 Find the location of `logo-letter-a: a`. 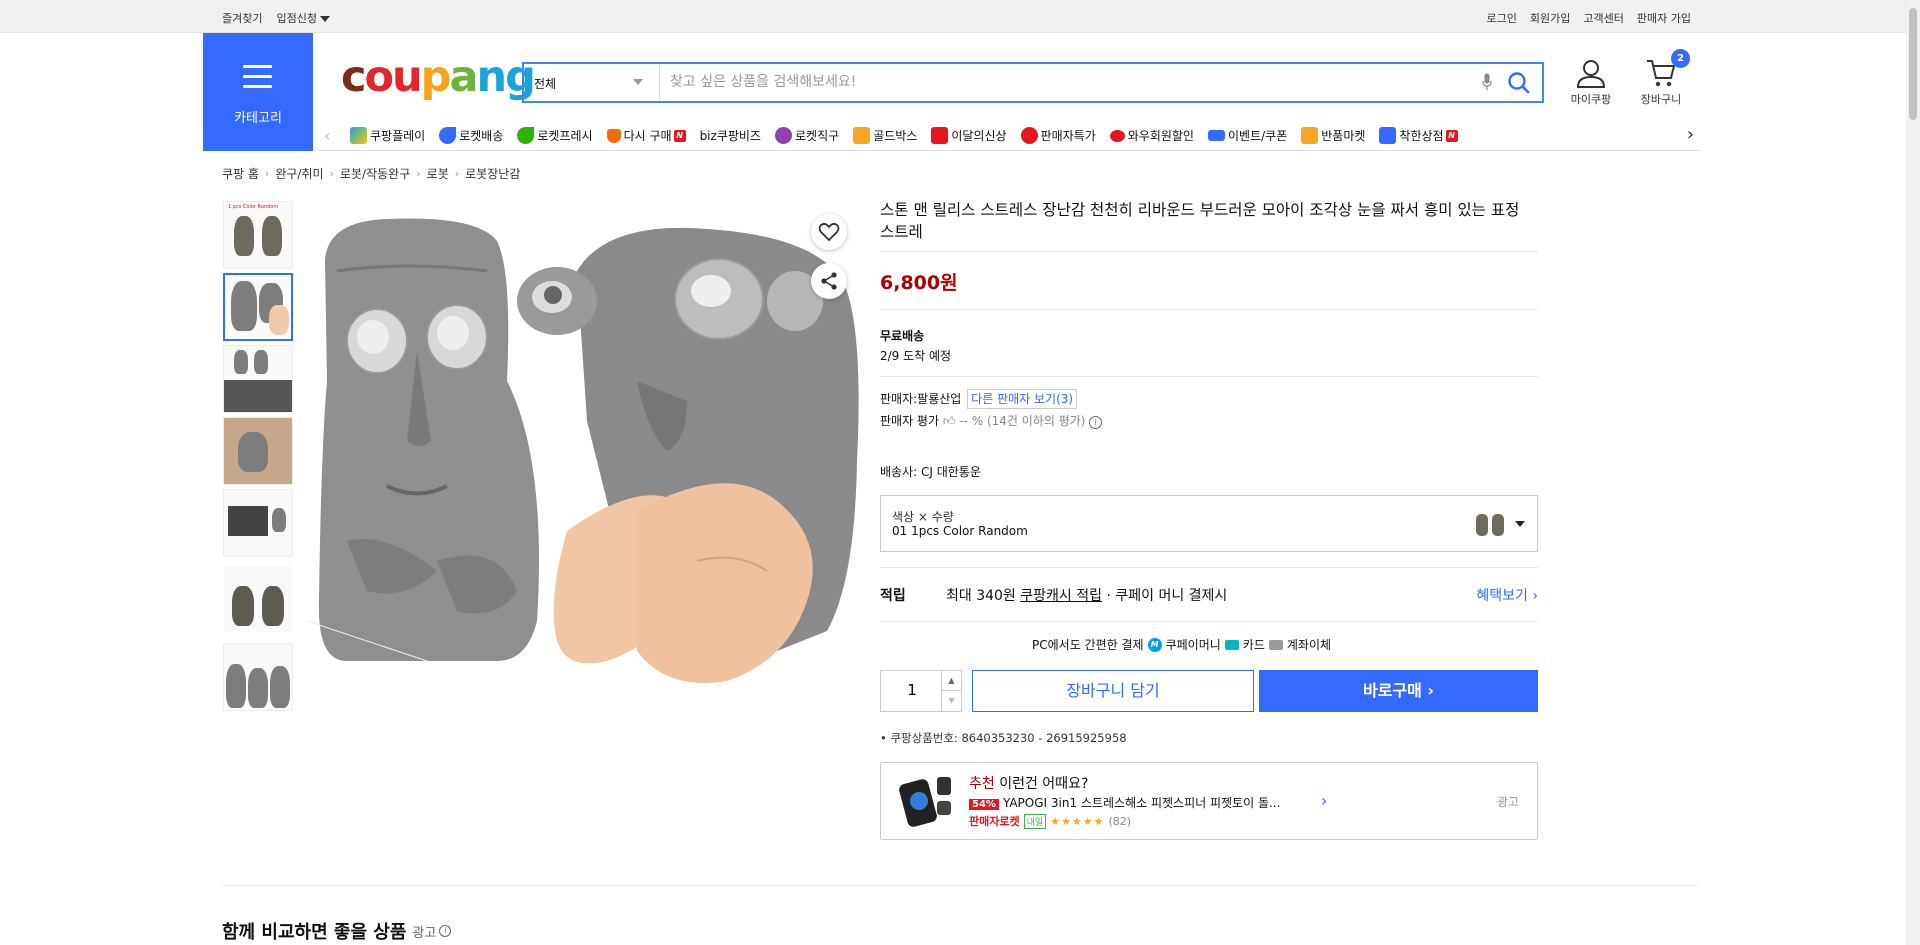

logo-letter-a: a is located at coordinates (463, 77).